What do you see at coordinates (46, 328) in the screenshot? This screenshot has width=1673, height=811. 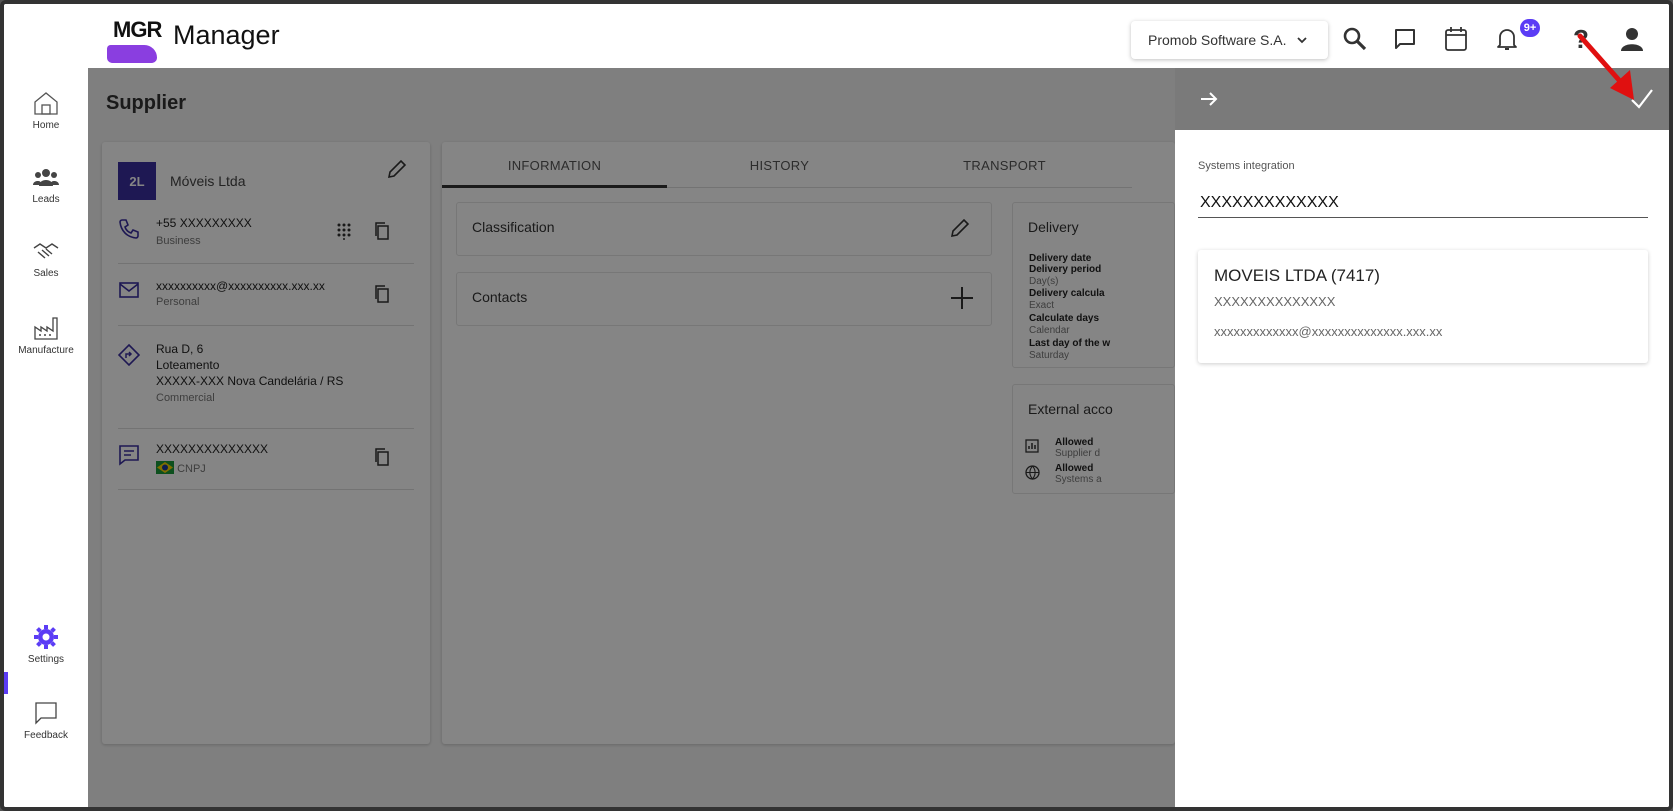 I see `factory-icon` at bounding box center [46, 328].